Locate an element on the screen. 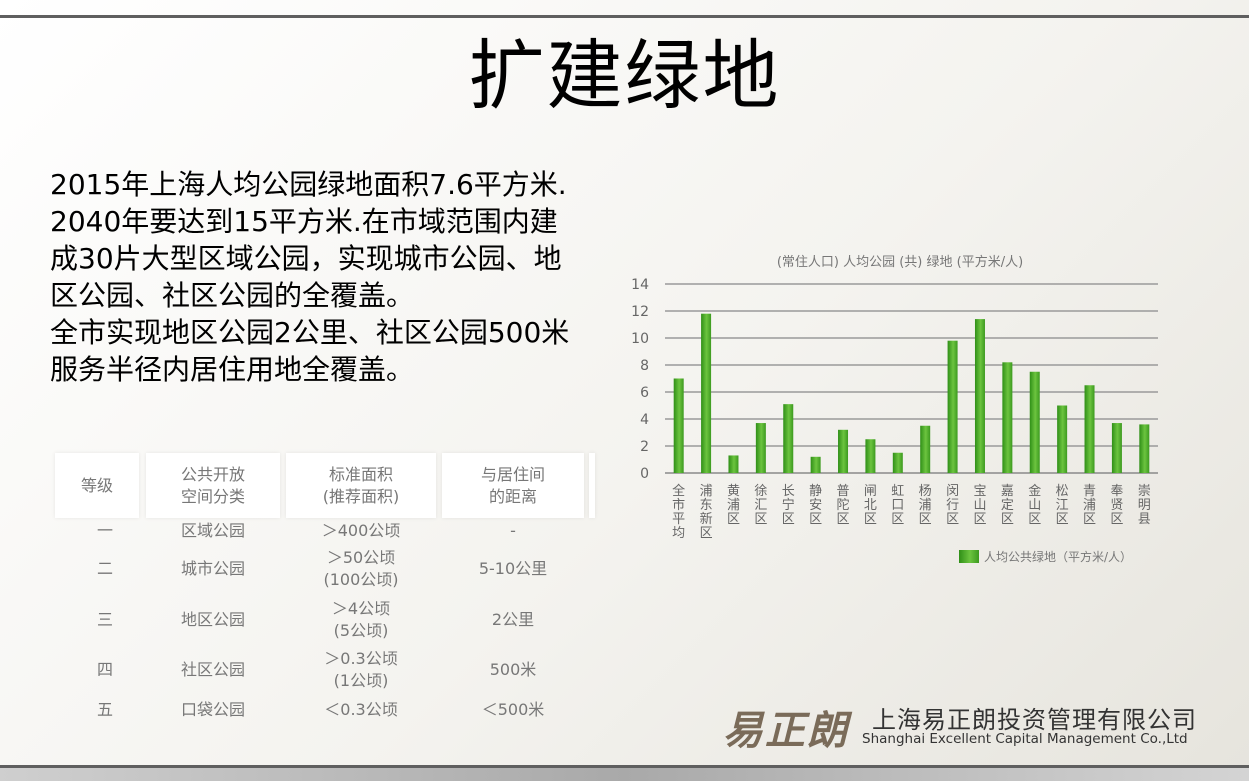 This screenshot has height=781, width=1249. table-row: 五 口袋公园 ＜0.3公顷 ＜500米 is located at coordinates (325, 710).